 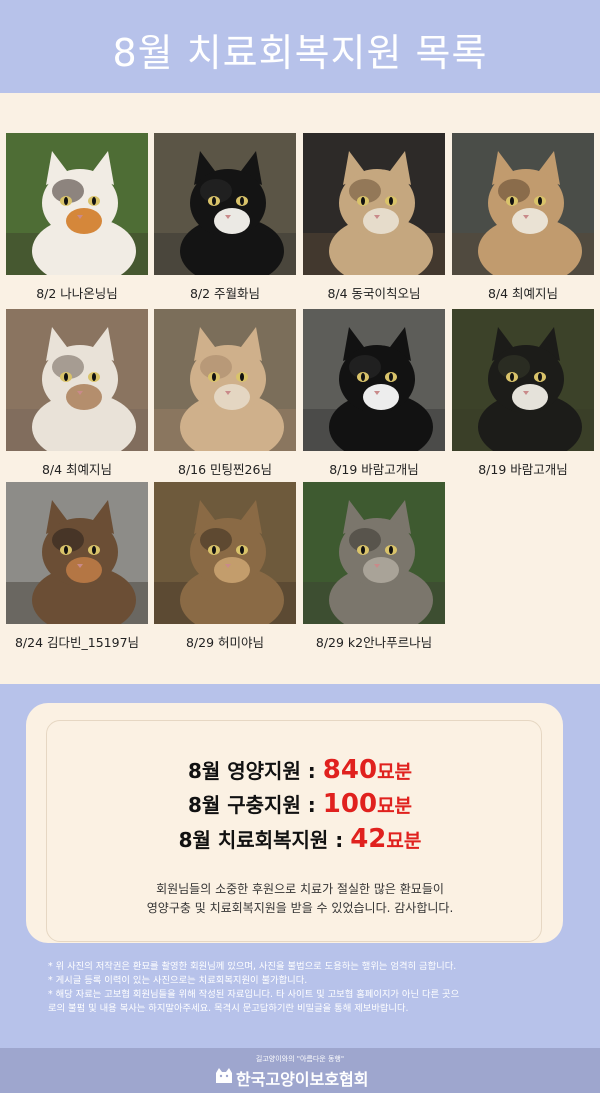 What do you see at coordinates (302, 1079) in the screenshot?
I see `footer-org-name: 한국고양이보호협회` at bounding box center [302, 1079].